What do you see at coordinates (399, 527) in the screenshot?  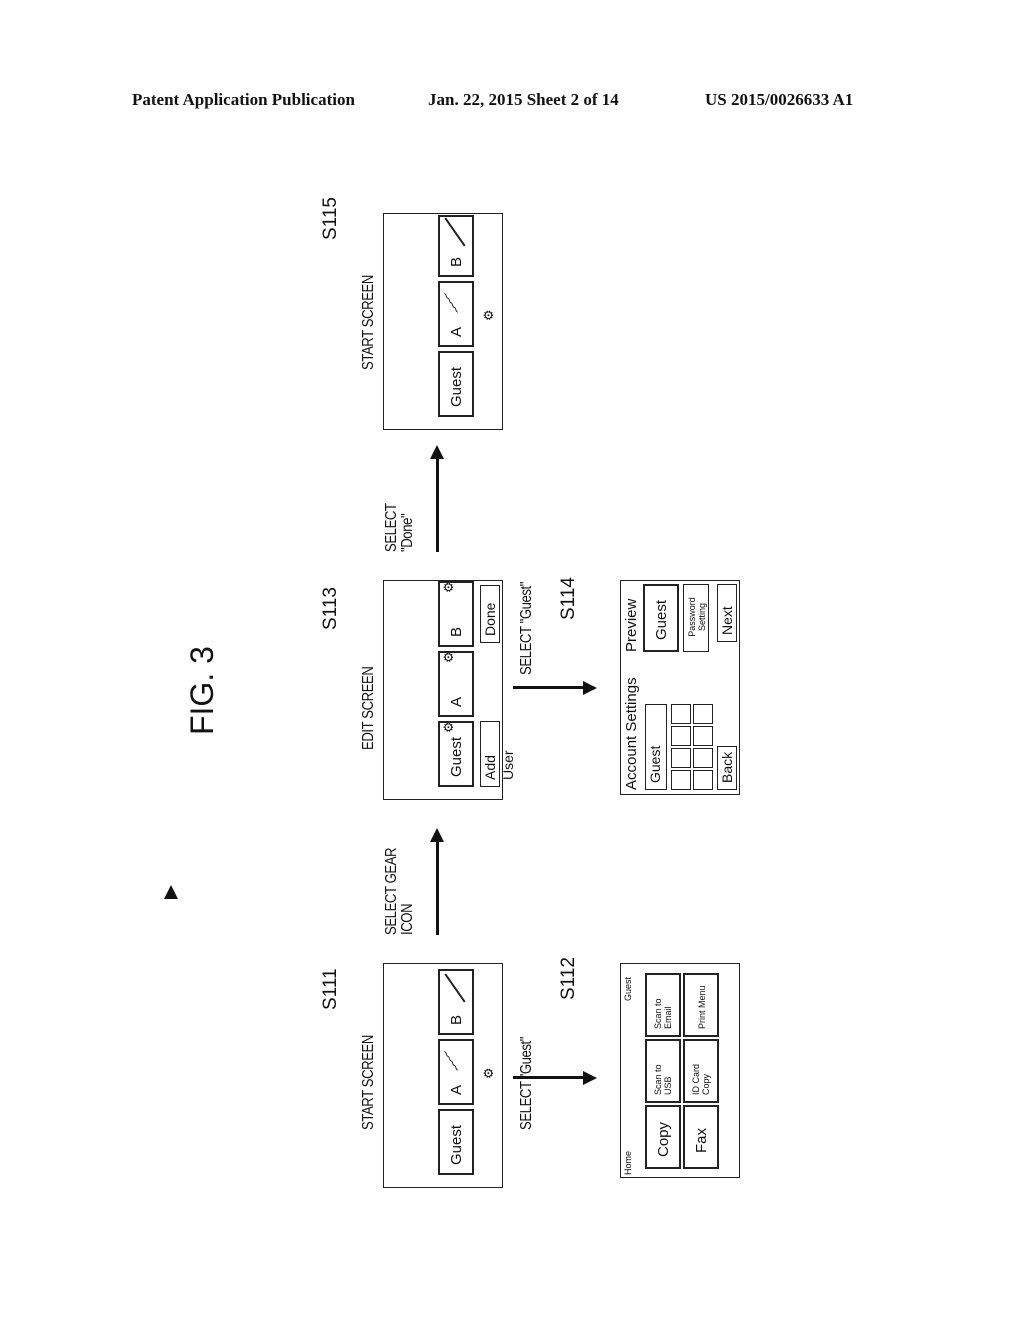 I see `transition-label-done: SELECT "Done"` at bounding box center [399, 527].